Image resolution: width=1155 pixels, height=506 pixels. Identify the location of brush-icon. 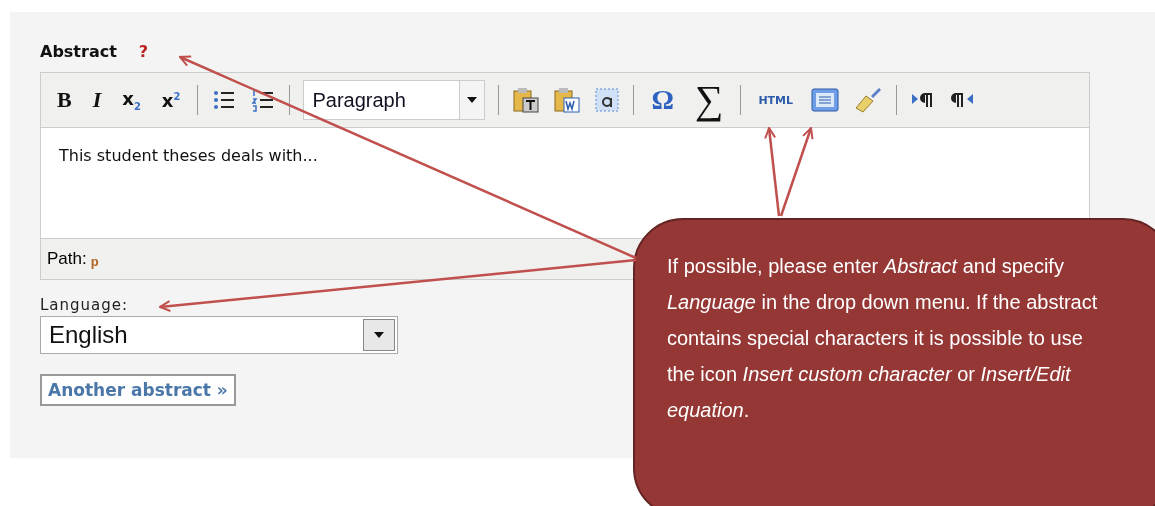
(868, 100).